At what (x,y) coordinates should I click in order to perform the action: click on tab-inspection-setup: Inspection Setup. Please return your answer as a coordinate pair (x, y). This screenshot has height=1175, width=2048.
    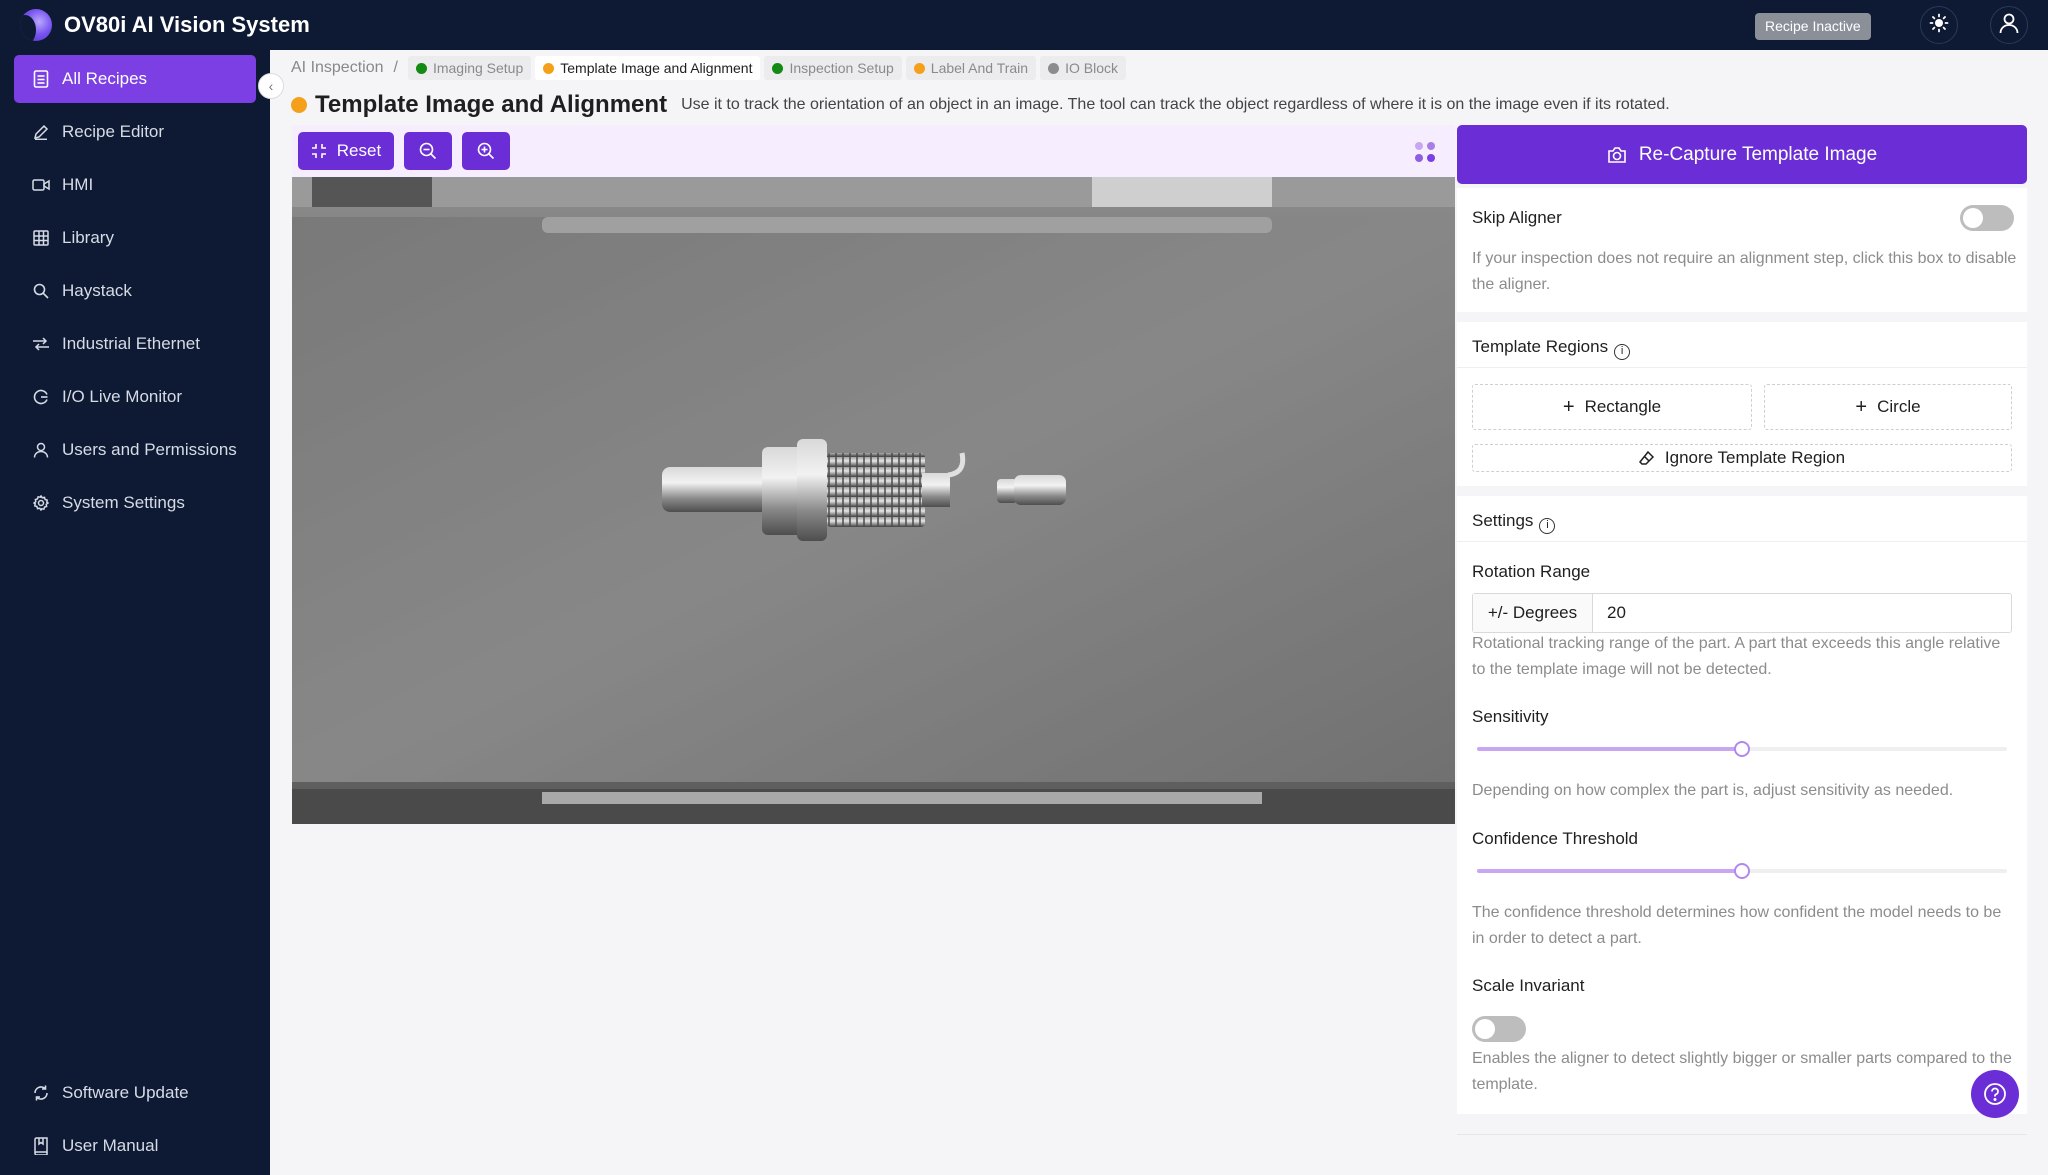
    Looking at the image, I should click on (833, 68).